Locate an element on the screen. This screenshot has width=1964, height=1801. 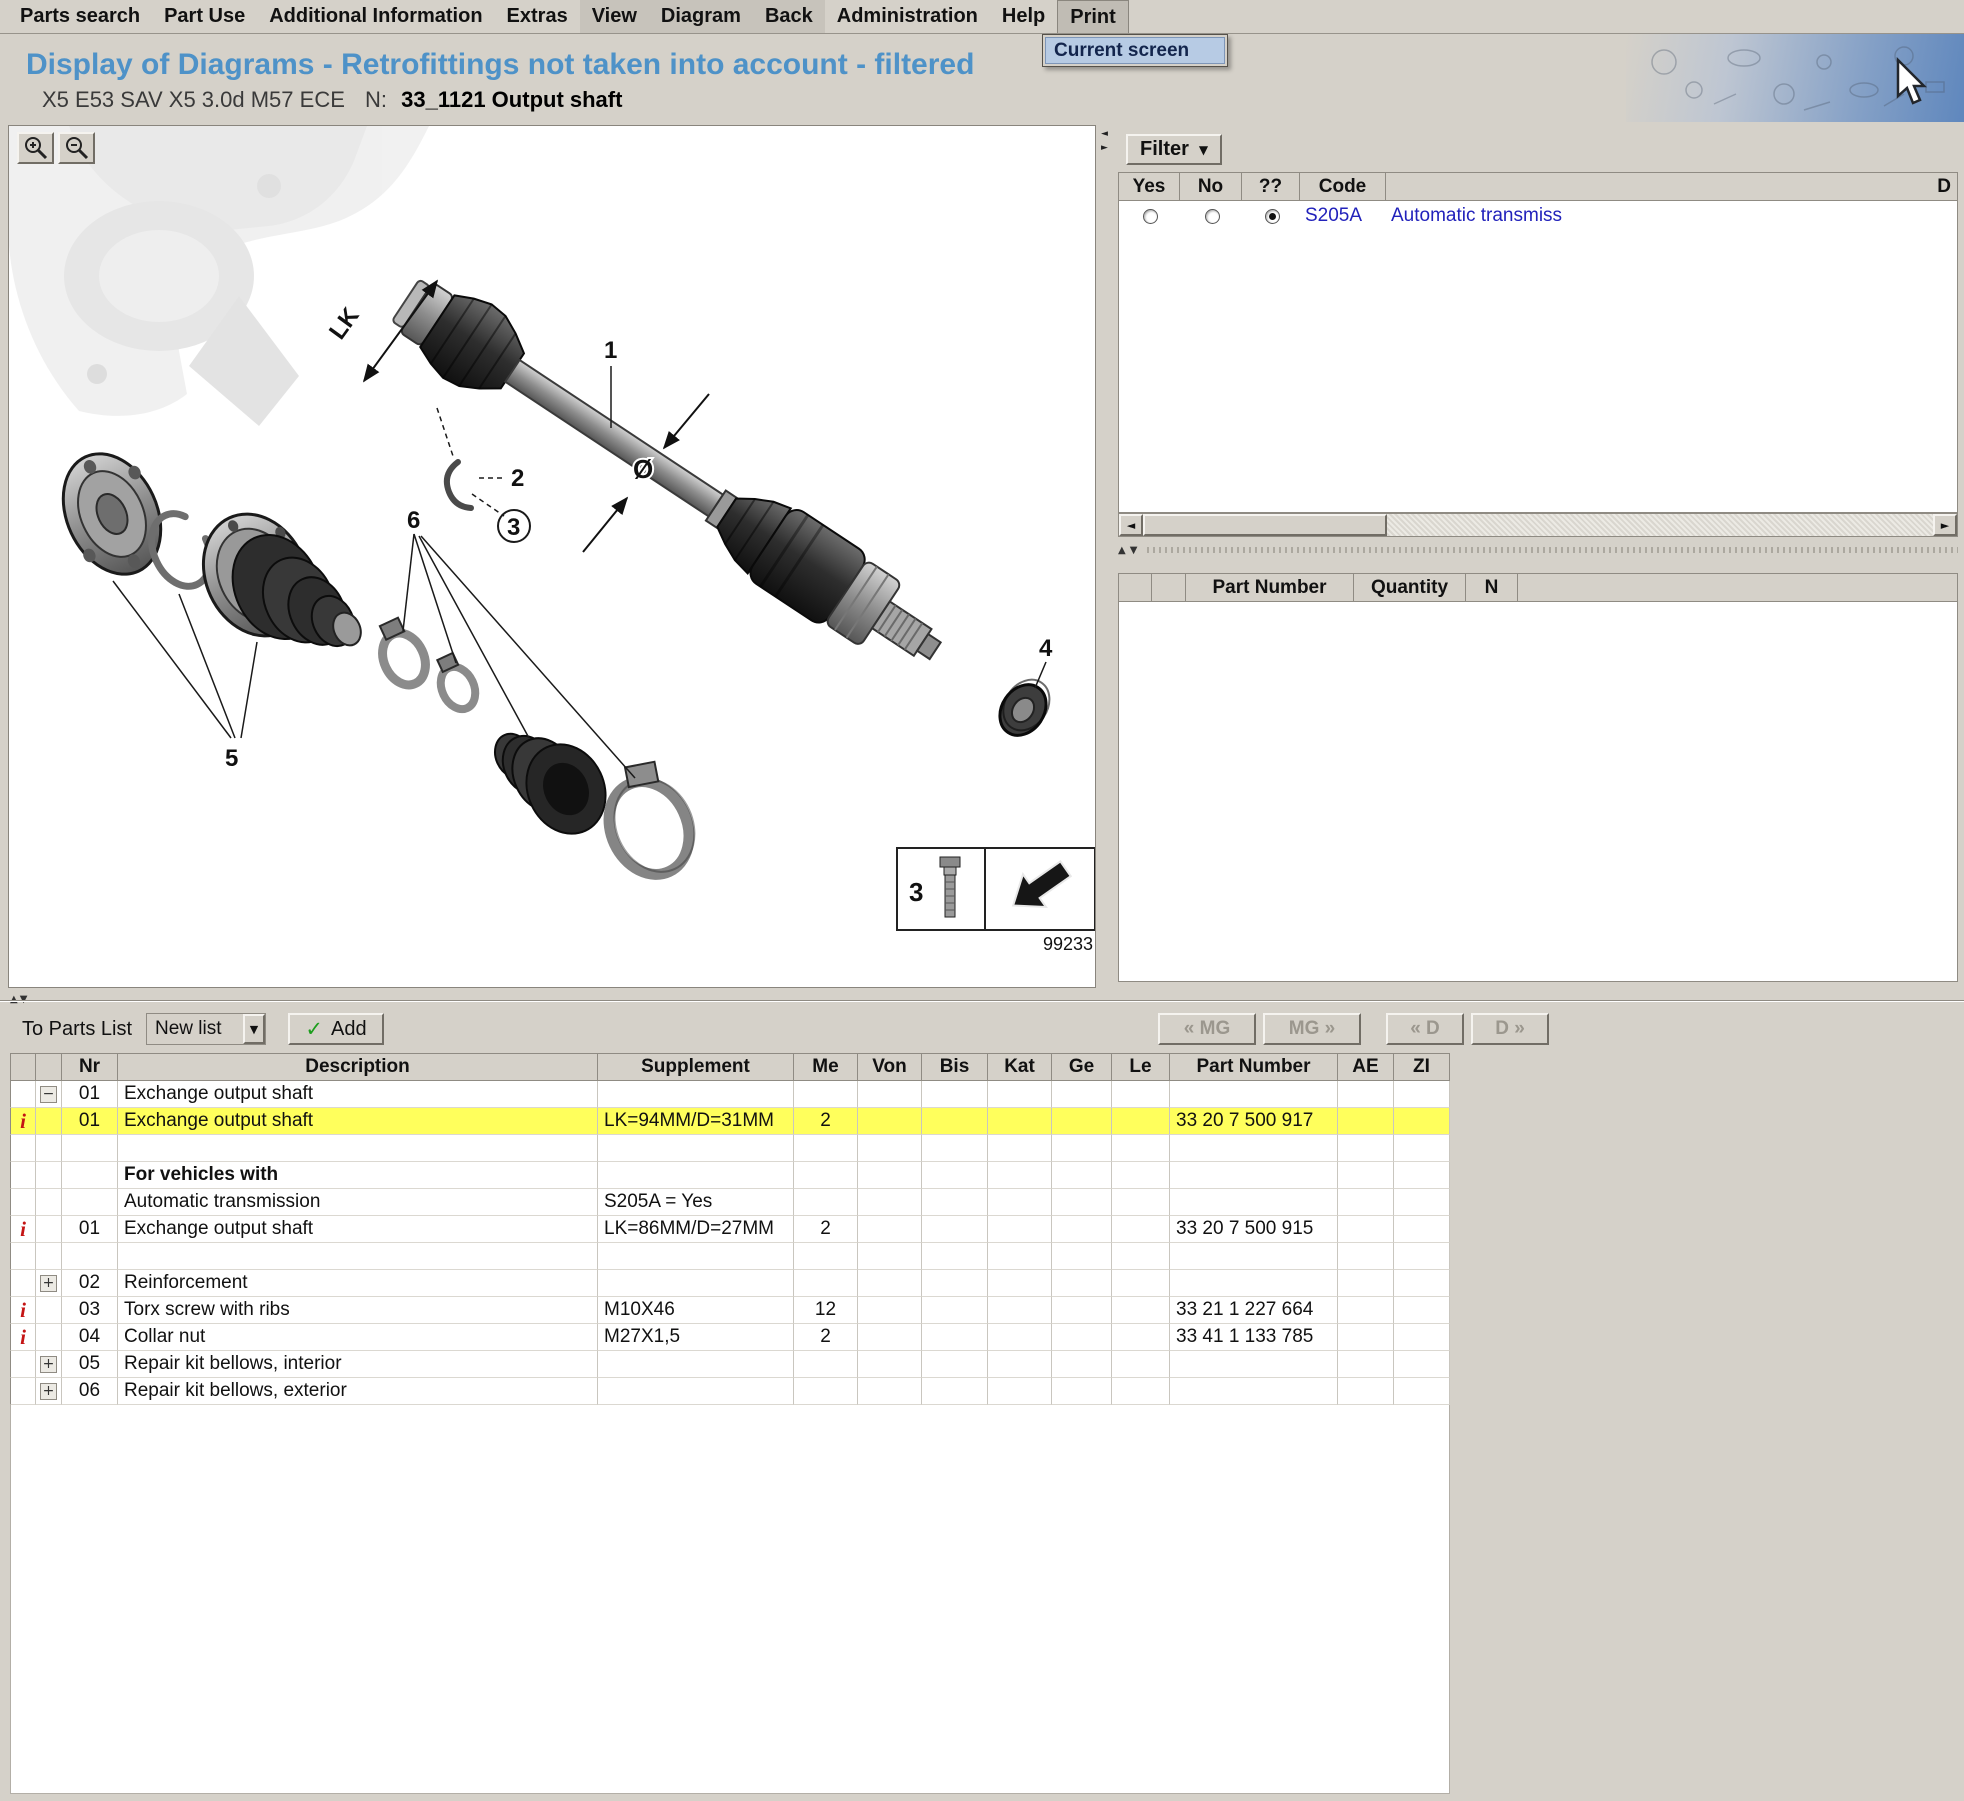
cell-description: Torx screw with ribs is located at coordinates (358, 1310).